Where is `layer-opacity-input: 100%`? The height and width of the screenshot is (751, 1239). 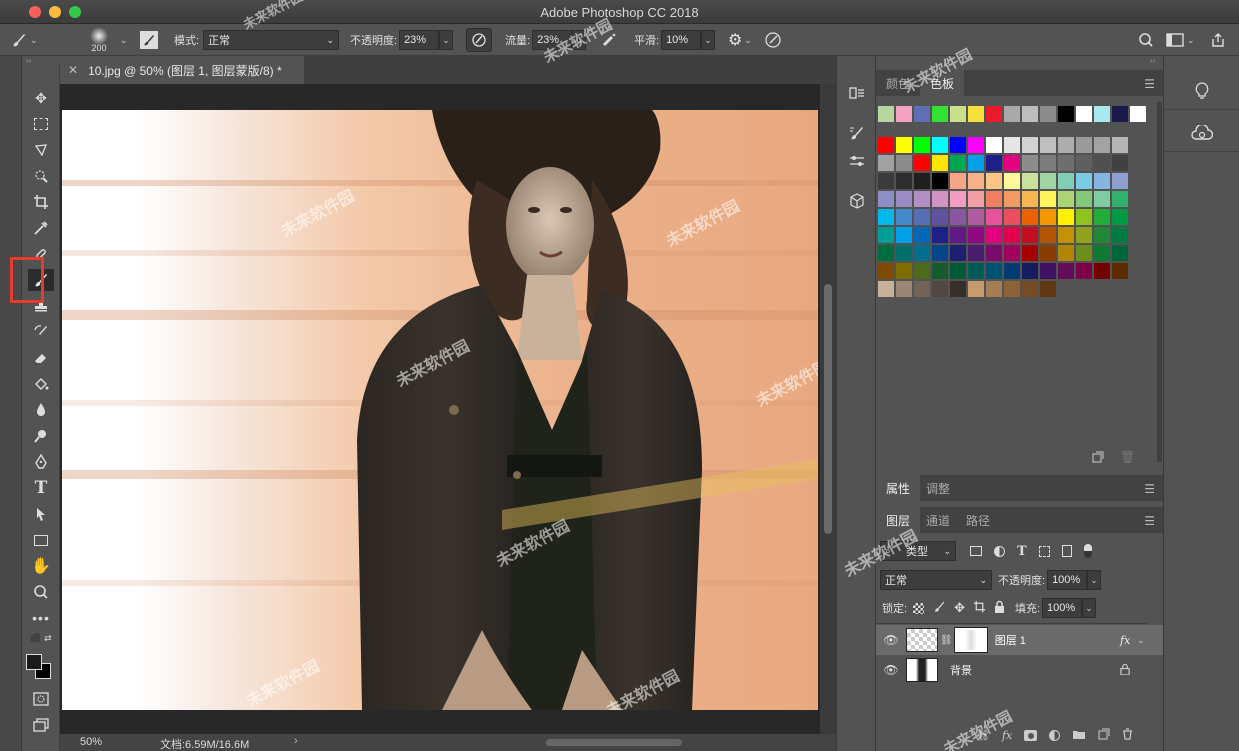 layer-opacity-input: 100% is located at coordinates (1067, 580).